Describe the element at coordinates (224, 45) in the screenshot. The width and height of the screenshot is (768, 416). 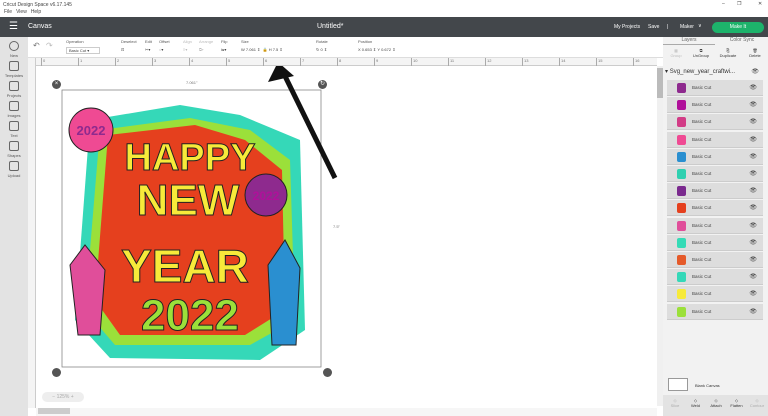
I see `flip-button: Flip ⇋▾` at that location.